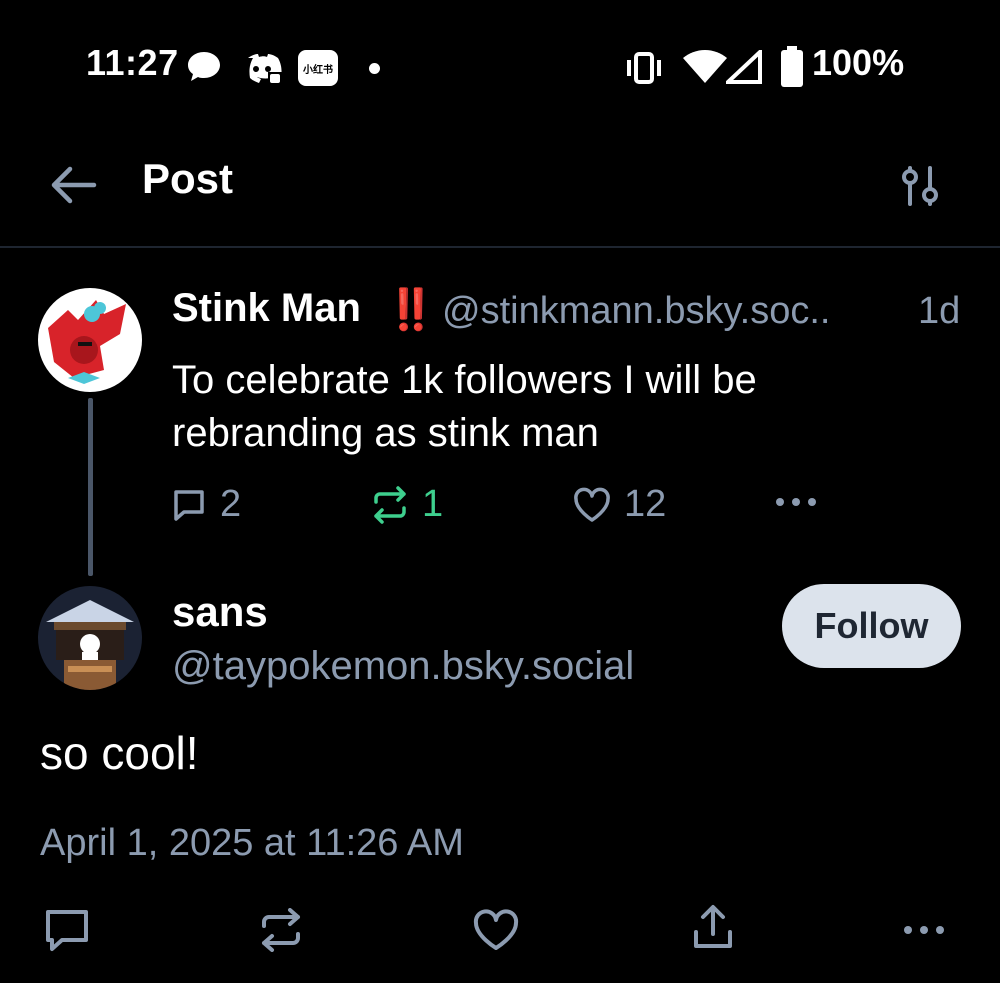 This screenshot has height=983, width=1000. What do you see at coordinates (619, 504) in the screenshot?
I see `parent-like-button: 12` at bounding box center [619, 504].